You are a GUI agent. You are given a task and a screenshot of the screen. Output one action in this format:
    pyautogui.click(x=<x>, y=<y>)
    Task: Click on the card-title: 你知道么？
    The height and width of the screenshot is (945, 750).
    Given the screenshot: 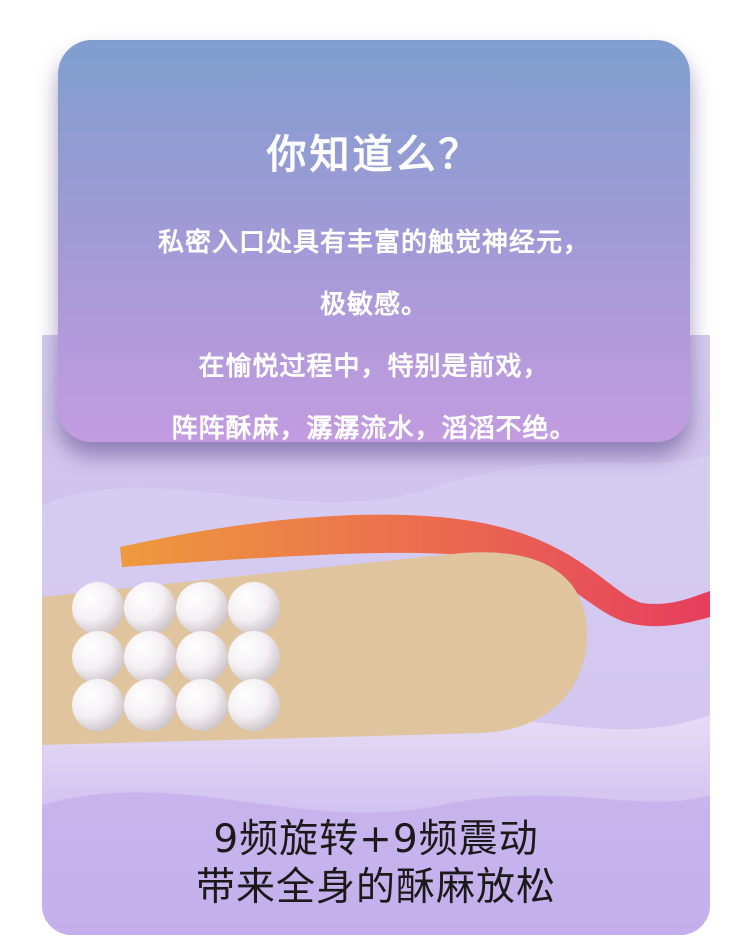 What is the action you would take?
    pyautogui.click(x=374, y=155)
    